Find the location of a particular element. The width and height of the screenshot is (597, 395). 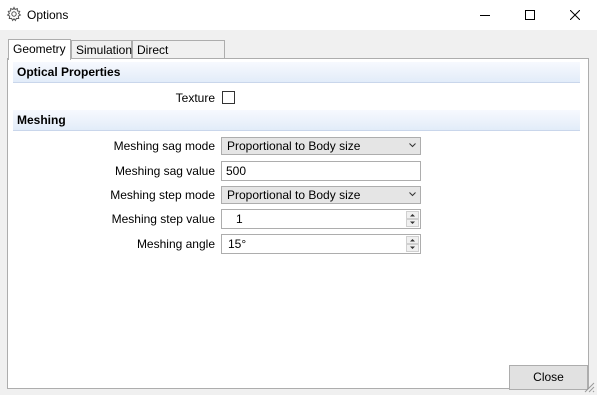

tab-direct-simulation: Direct simulation is located at coordinates (178, 57).